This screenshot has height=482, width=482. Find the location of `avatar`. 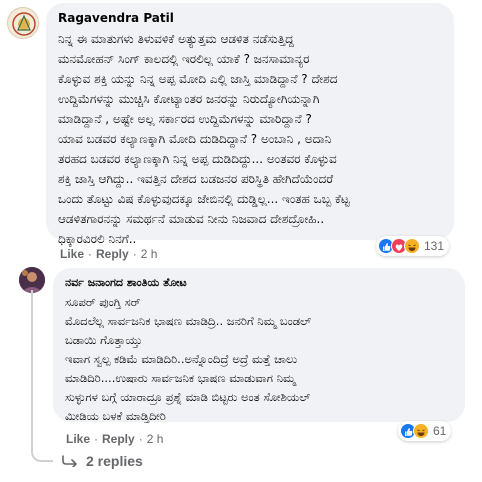

avatar is located at coordinates (23, 23).